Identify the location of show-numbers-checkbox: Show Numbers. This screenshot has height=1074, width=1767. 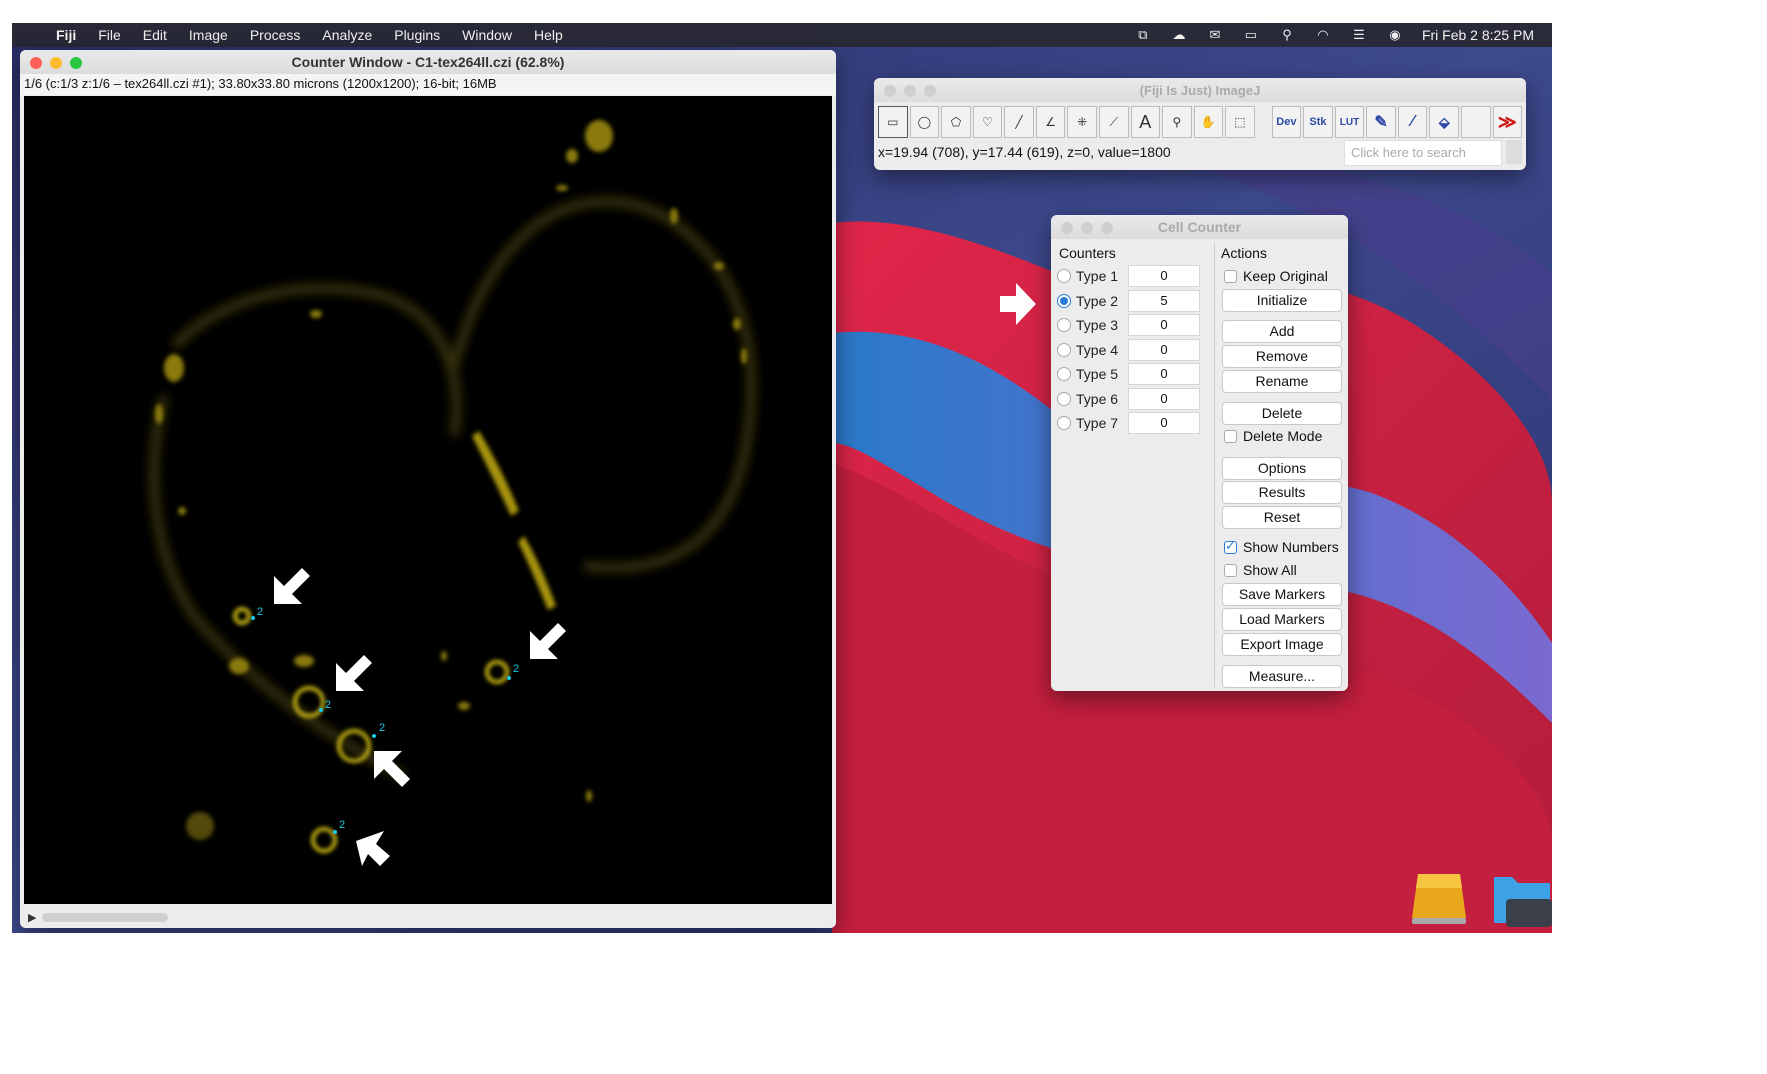
(1281, 547).